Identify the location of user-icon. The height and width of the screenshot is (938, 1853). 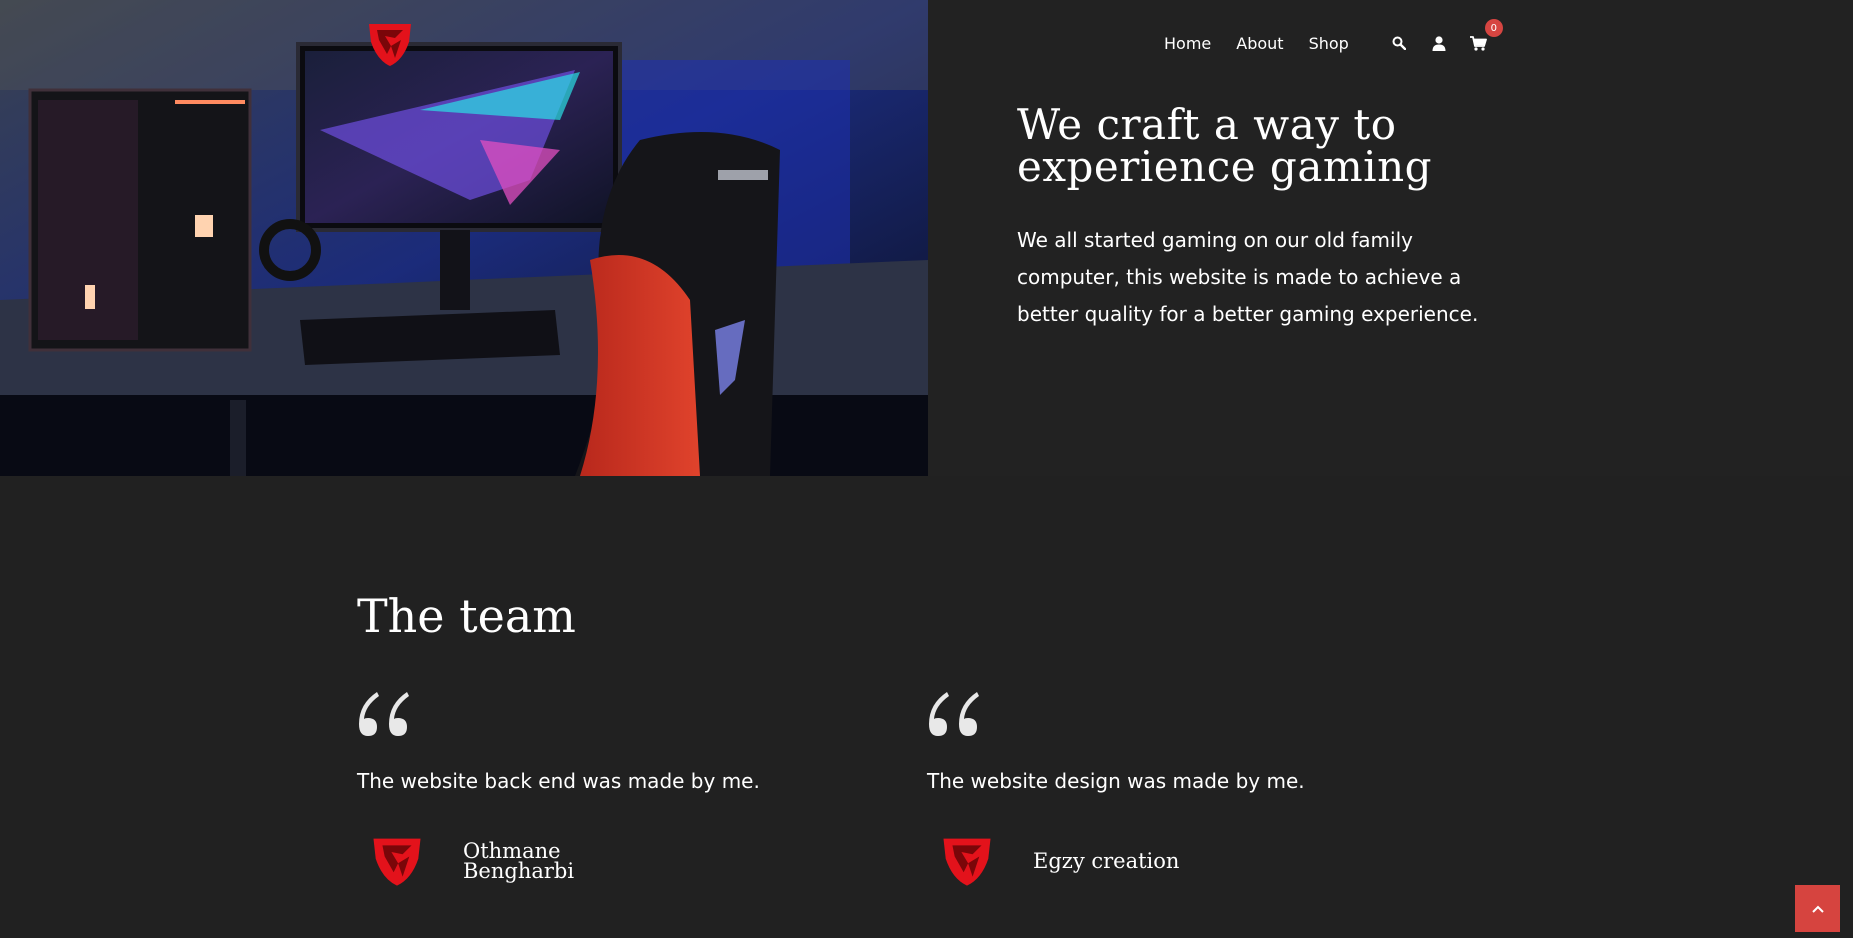
(1439, 43).